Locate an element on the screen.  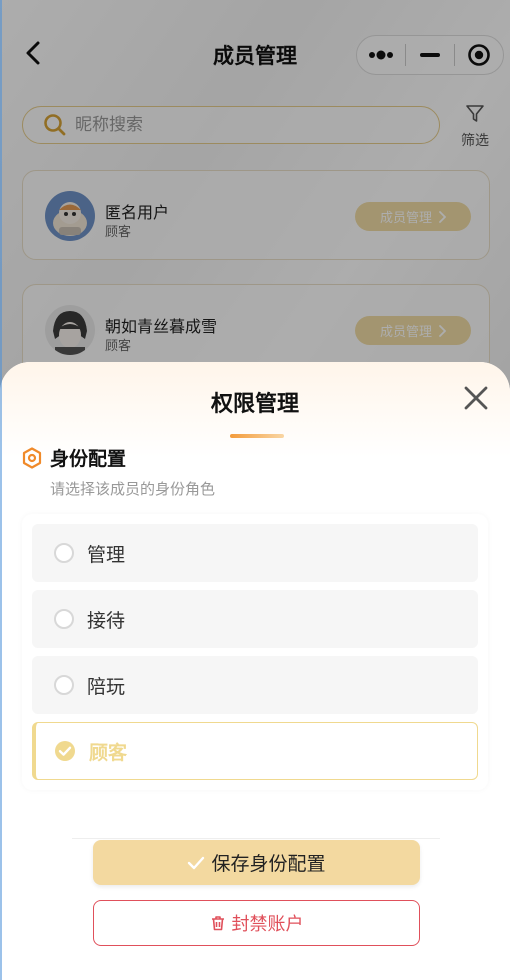
title-underline is located at coordinates (257, 436).